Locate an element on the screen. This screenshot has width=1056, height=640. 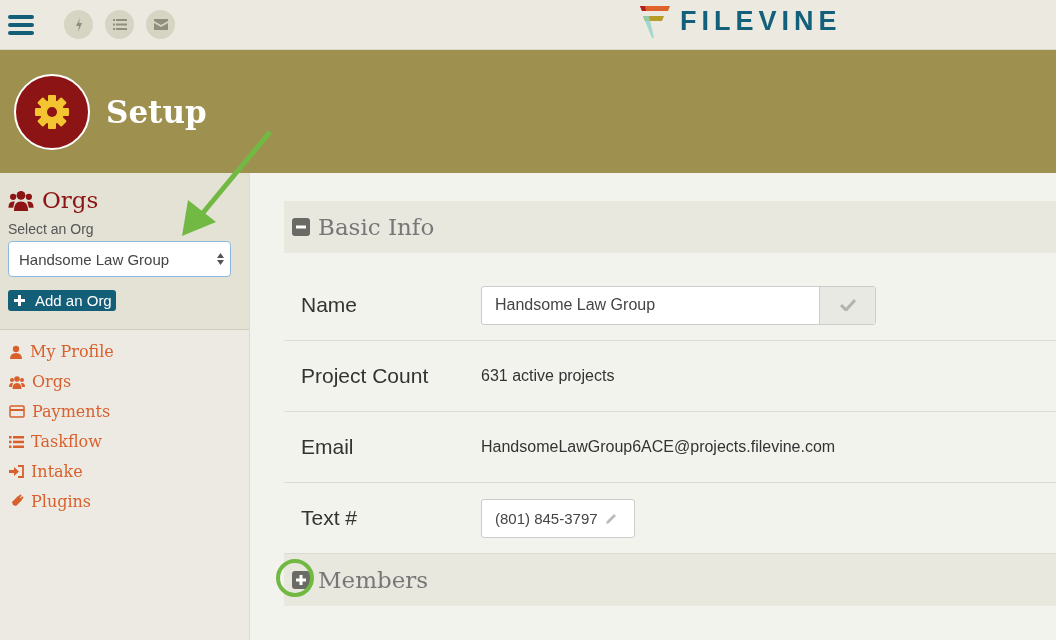
plus-icon is located at coordinates (19, 300).